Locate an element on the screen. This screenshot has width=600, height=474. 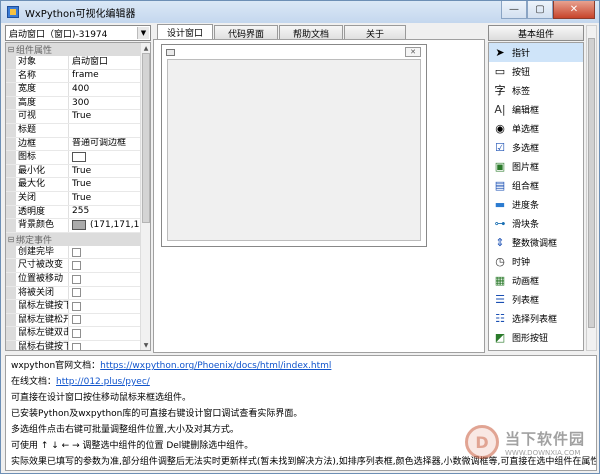
basic-components-button: 基本组件 is located at coordinates (536, 33).